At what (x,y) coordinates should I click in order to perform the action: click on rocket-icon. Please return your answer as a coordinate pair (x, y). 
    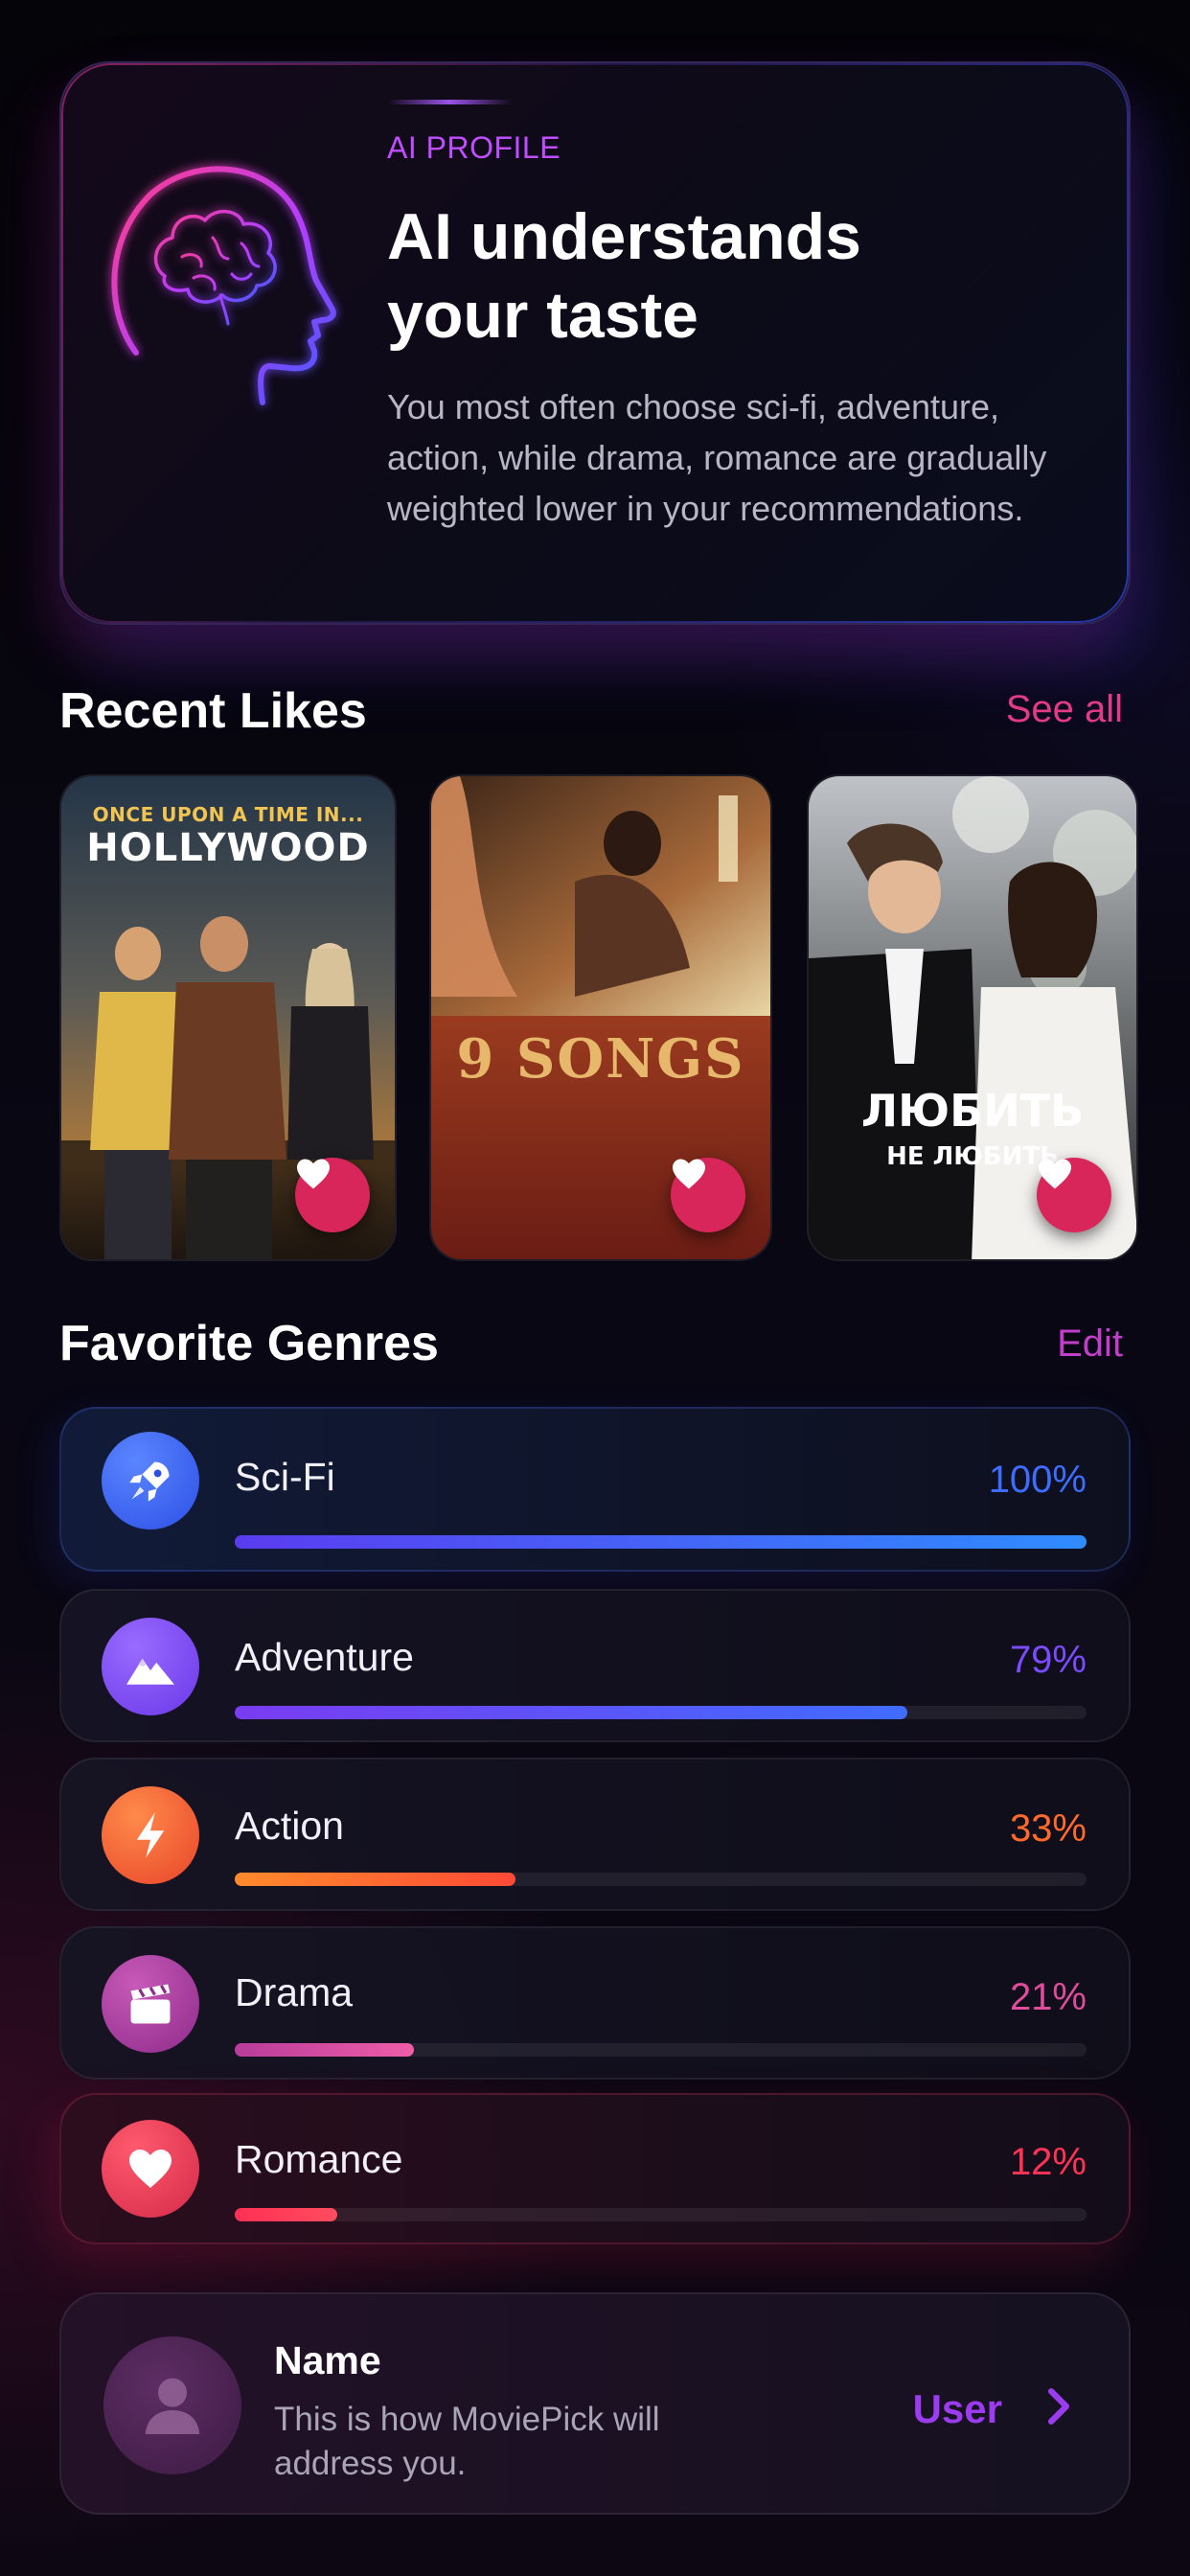
    Looking at the image, I should click on (151, 1481).